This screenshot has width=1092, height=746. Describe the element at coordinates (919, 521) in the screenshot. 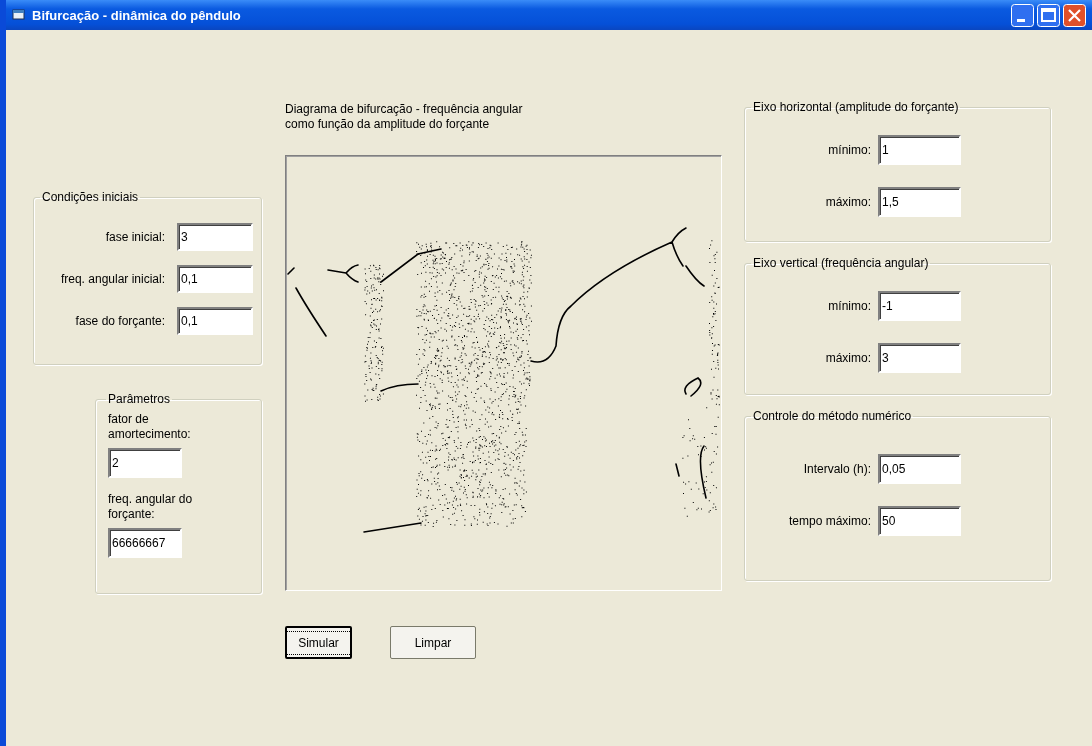

I see `input-field: 50` at that location.